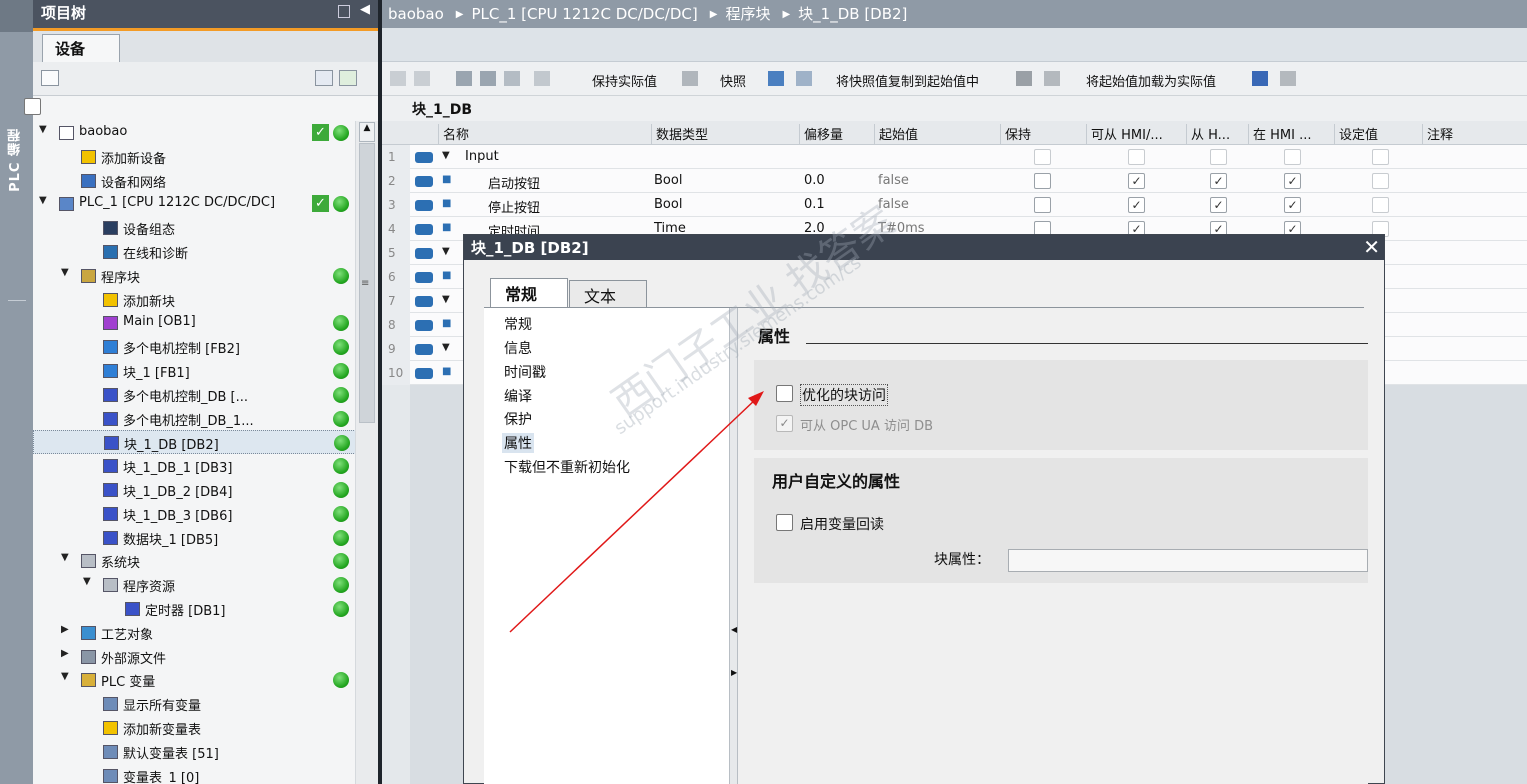 The height and width of the screenshot is (784, 1527). Describe the element at coordinates (567, 467) in the screenshot. I see `nav-item-download-no-reinit: 下载但不重新初始化` at that location.